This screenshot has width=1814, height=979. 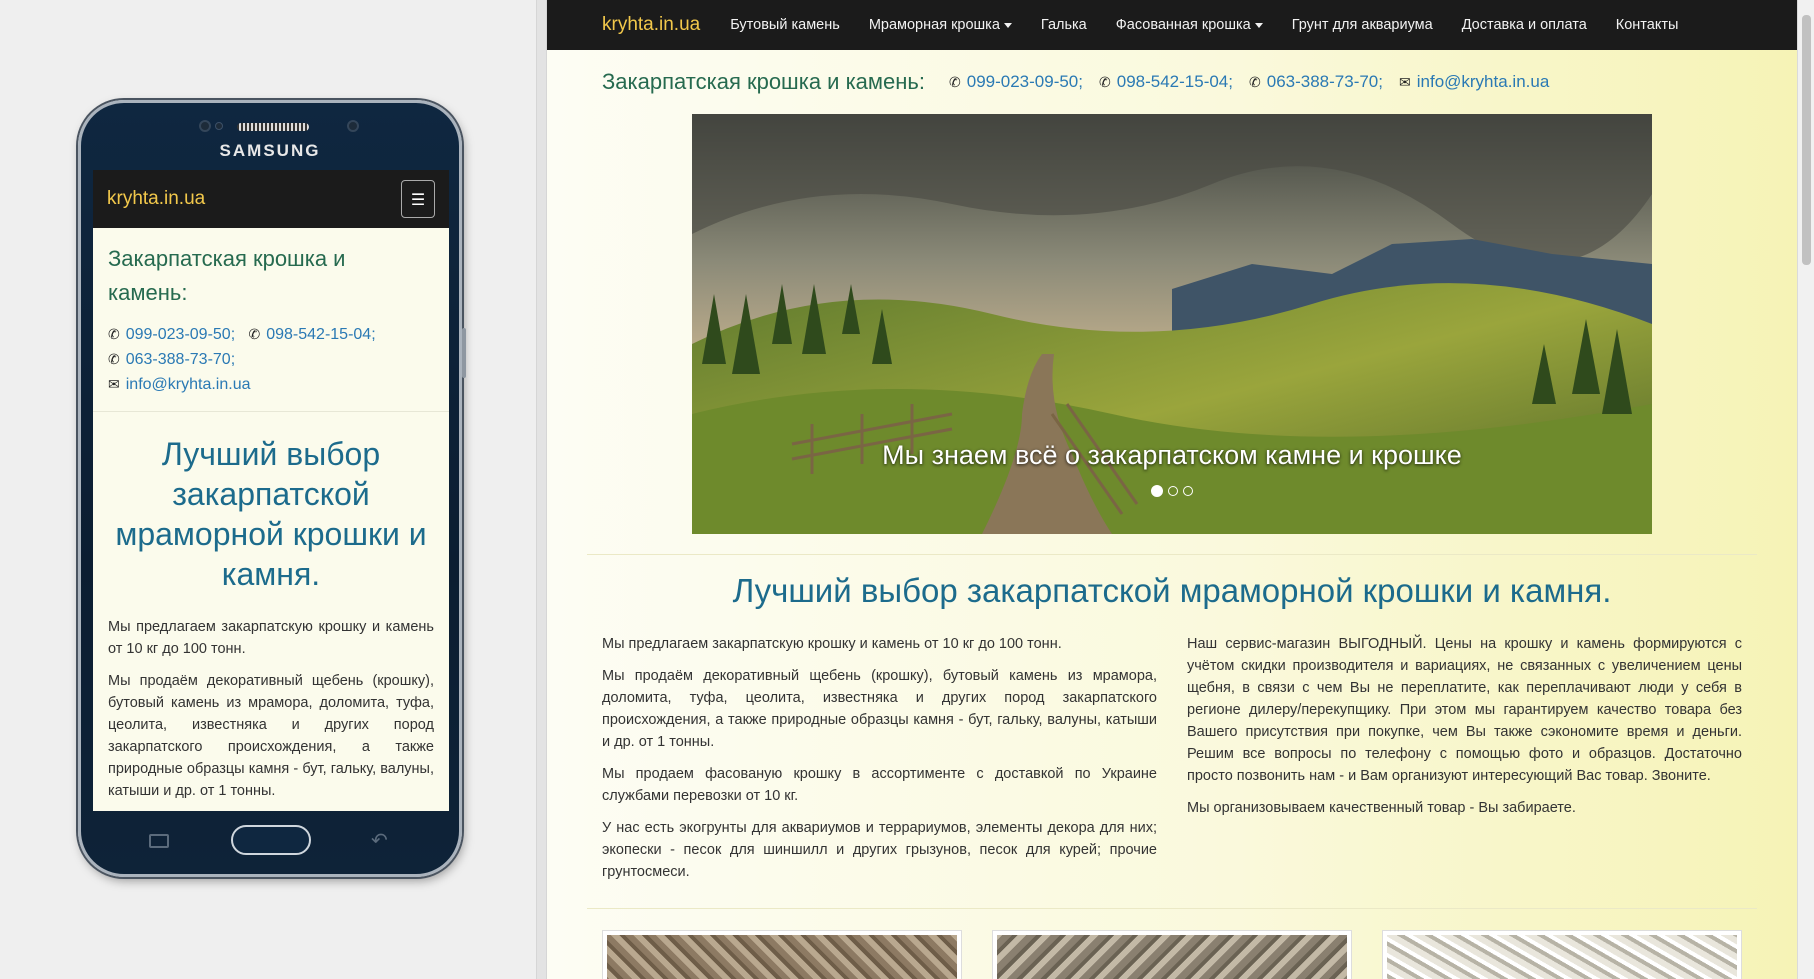 What do you see at coordinates (1175, 81) in the screenshot?
I see `phone-link: 098-542-15-04;` at bounding box center [1175, 81].